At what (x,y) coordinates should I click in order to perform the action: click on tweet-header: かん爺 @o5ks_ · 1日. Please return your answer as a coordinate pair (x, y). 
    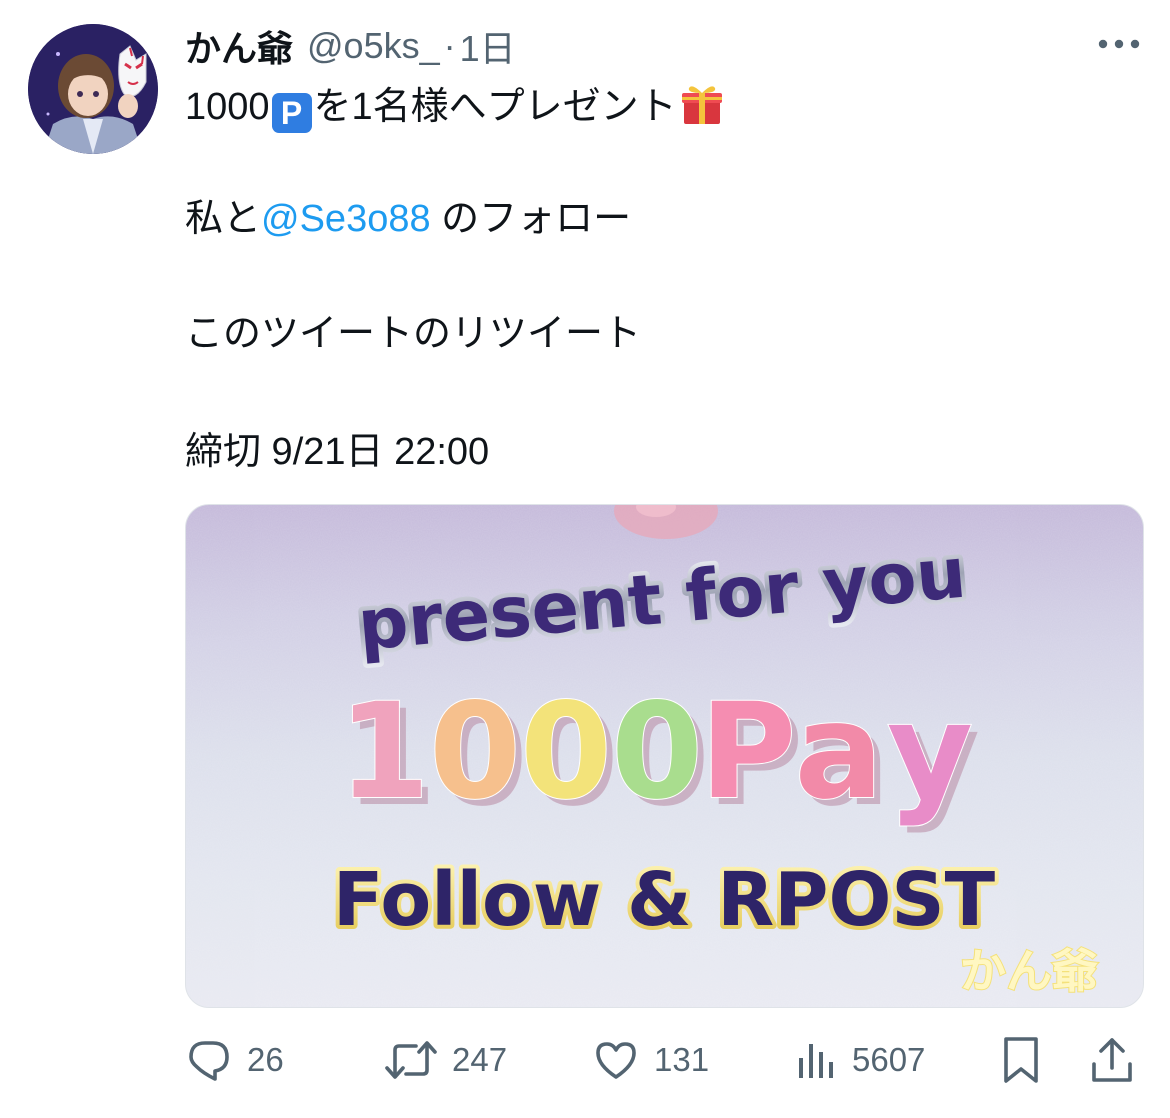
    Looking at the image, I should click on (350, 46).